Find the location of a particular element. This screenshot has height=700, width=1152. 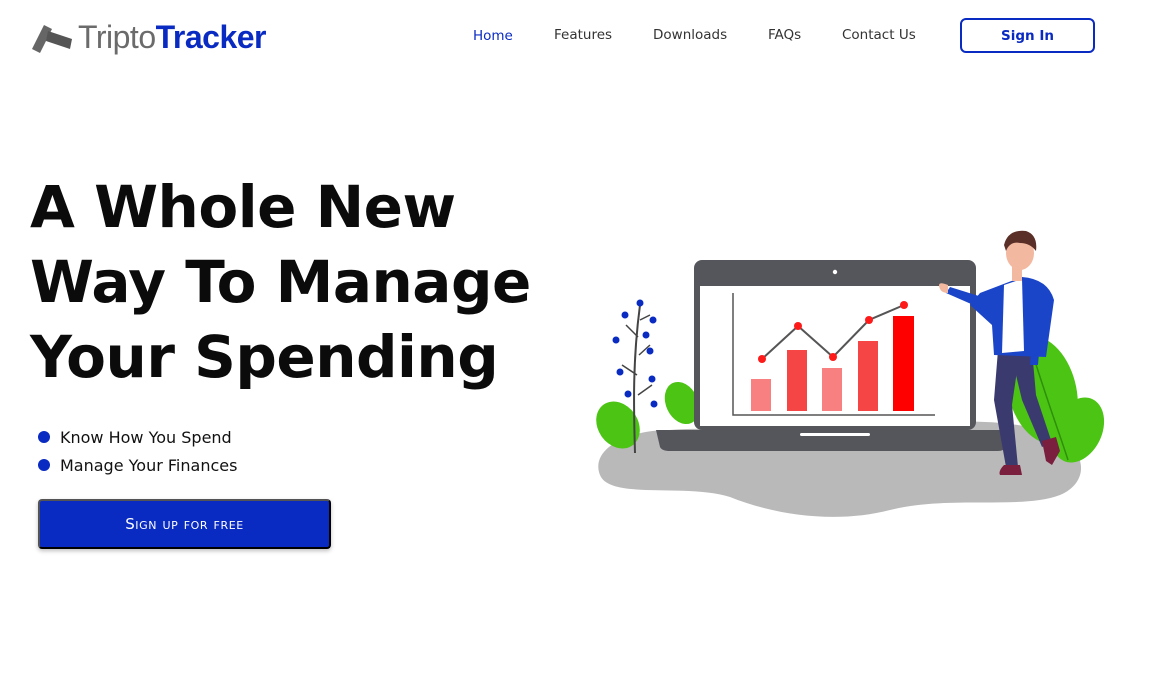

brand-logo: TriptoTracker is located at coordinates (148, 37).